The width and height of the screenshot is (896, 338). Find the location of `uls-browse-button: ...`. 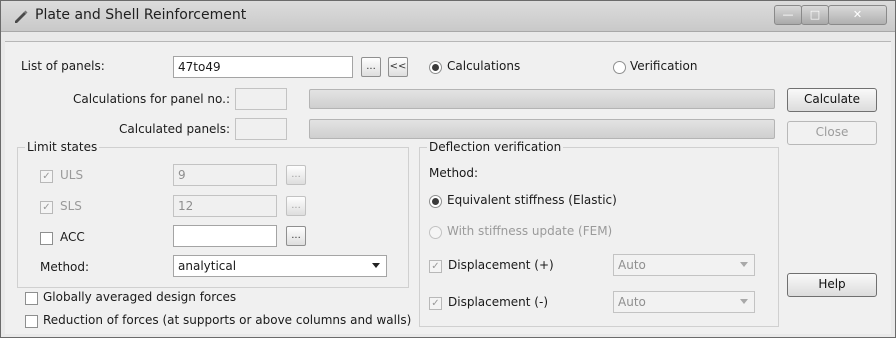

uls-browse-button: ... is located at coordinates (296, 175).